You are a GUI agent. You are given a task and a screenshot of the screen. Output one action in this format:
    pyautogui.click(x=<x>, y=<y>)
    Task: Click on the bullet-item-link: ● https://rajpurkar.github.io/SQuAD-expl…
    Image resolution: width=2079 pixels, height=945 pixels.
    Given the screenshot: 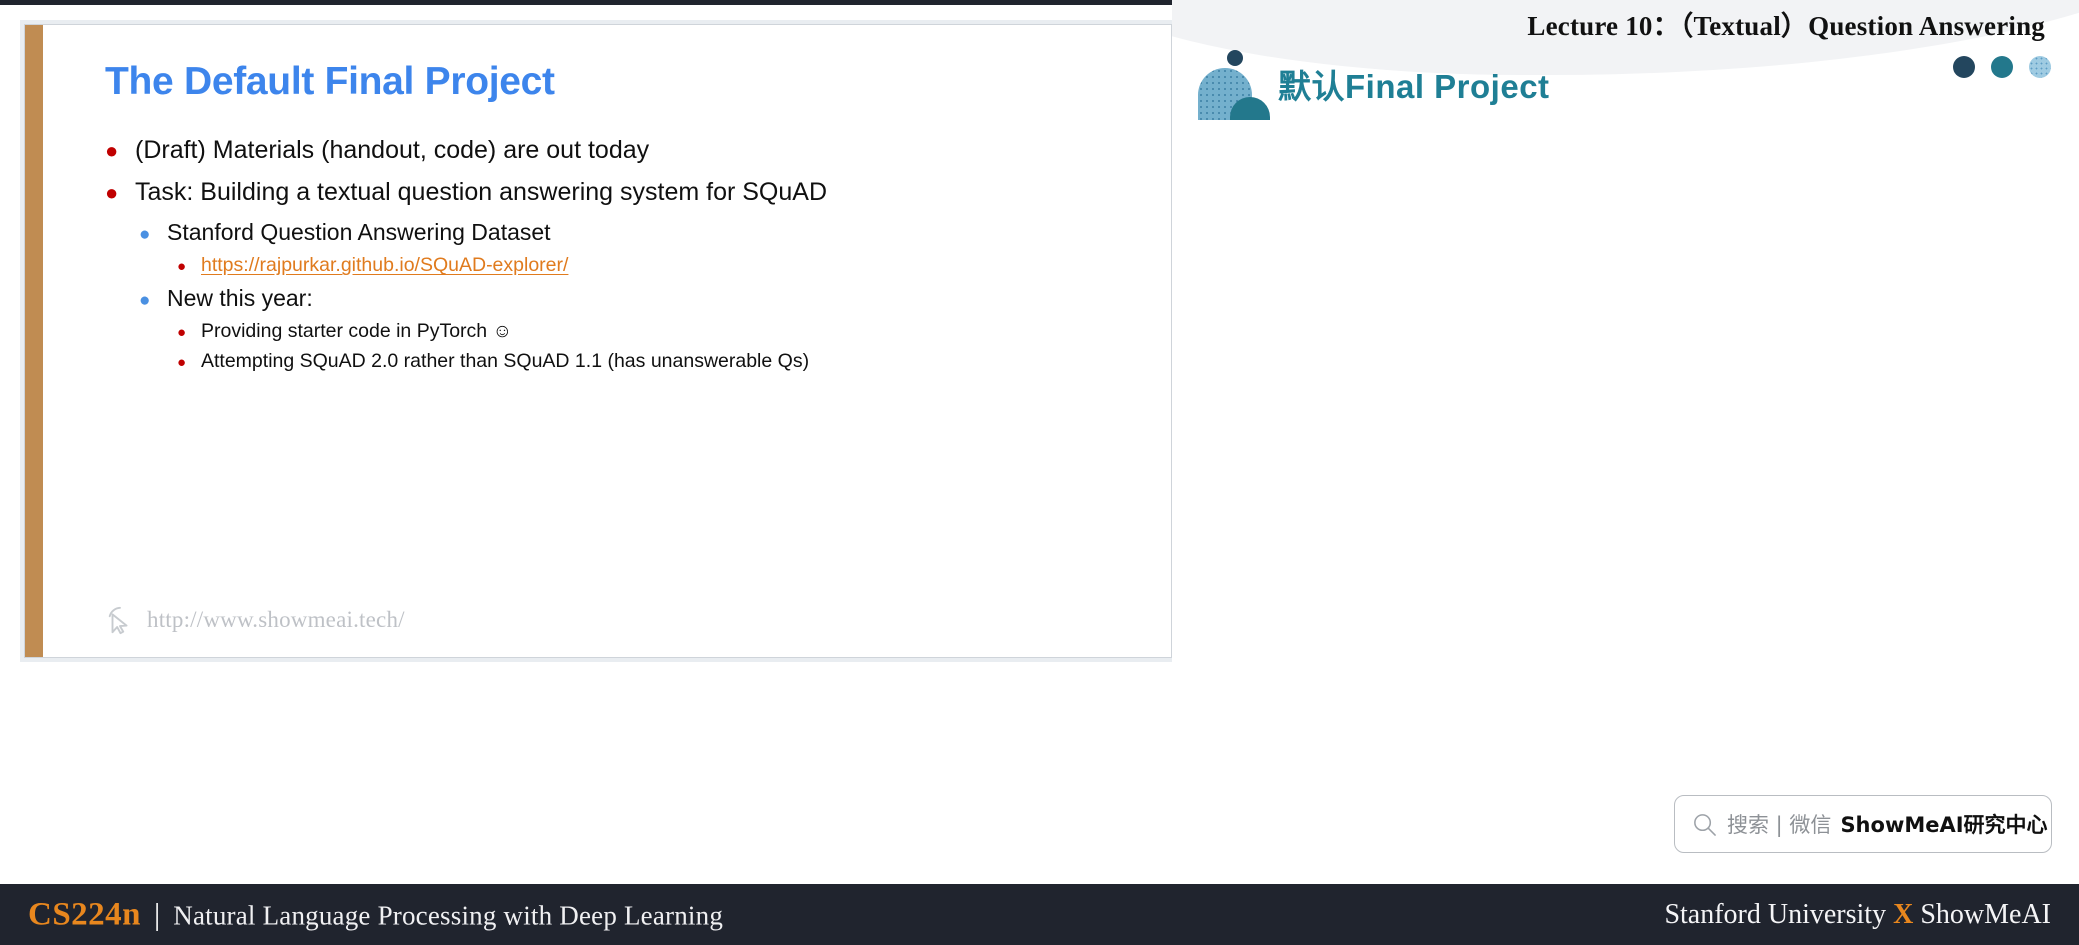 What is the action you would take?
    pyautogui.click(x=654, y=265)
    